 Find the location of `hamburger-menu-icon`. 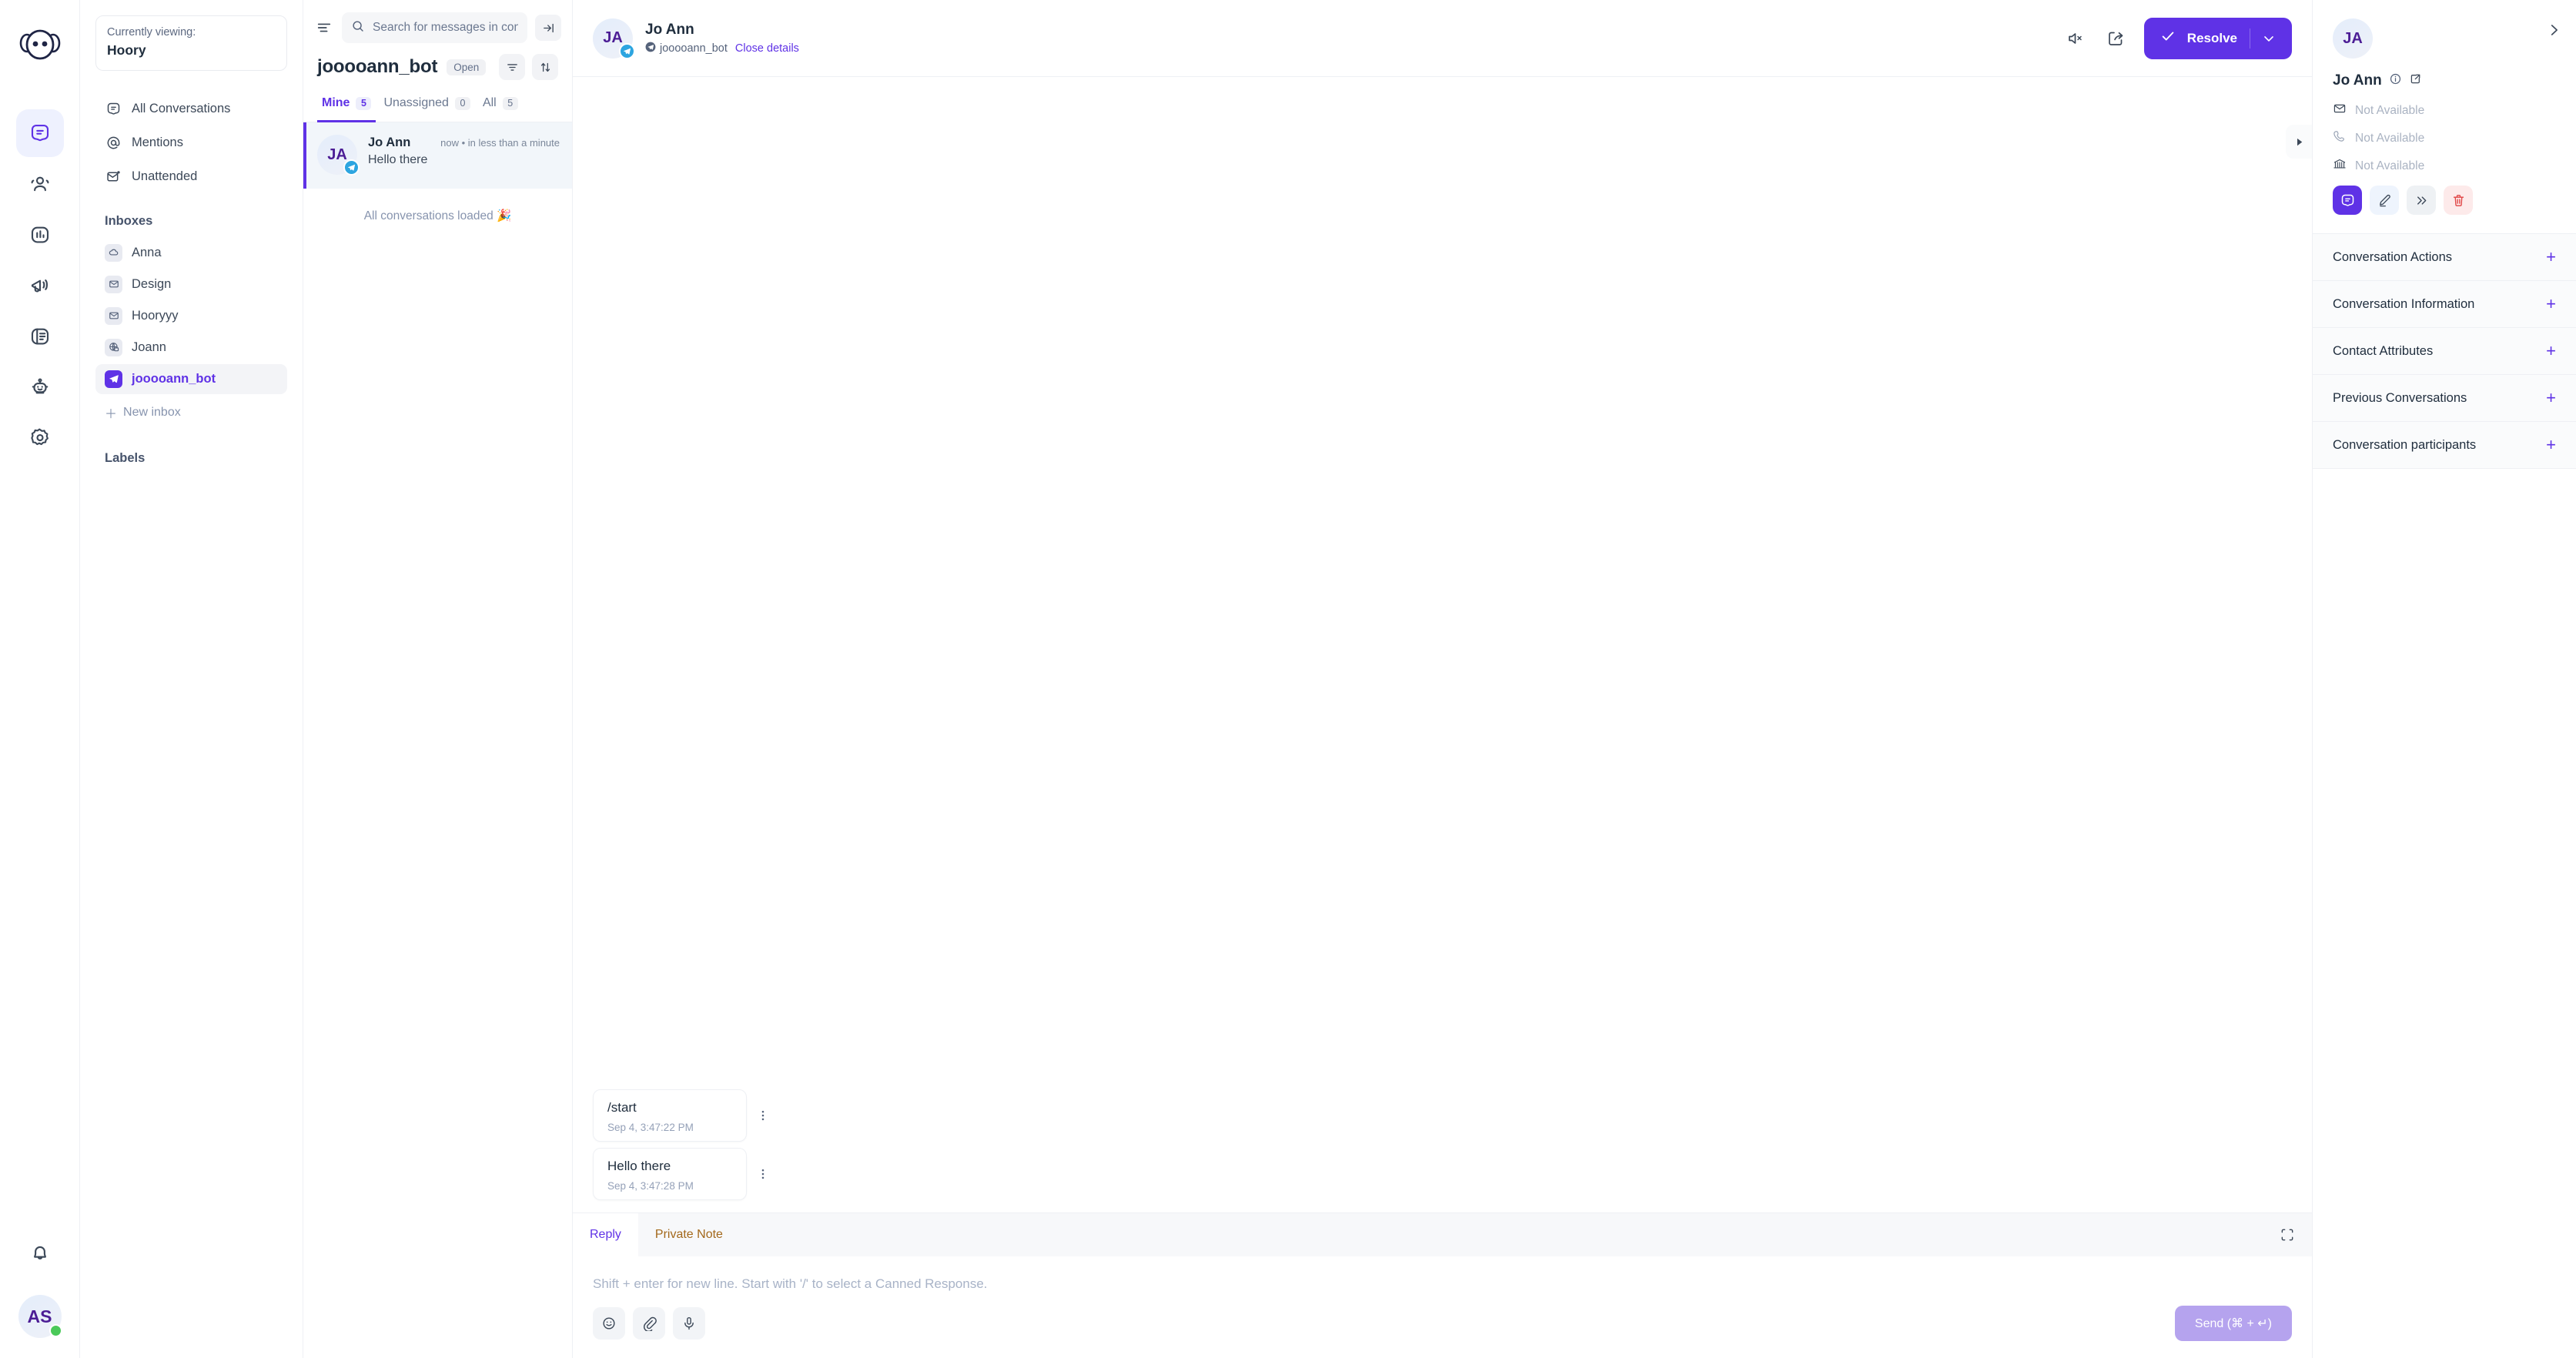

hamburger-menu-icon is located at coordinates (324, 28).